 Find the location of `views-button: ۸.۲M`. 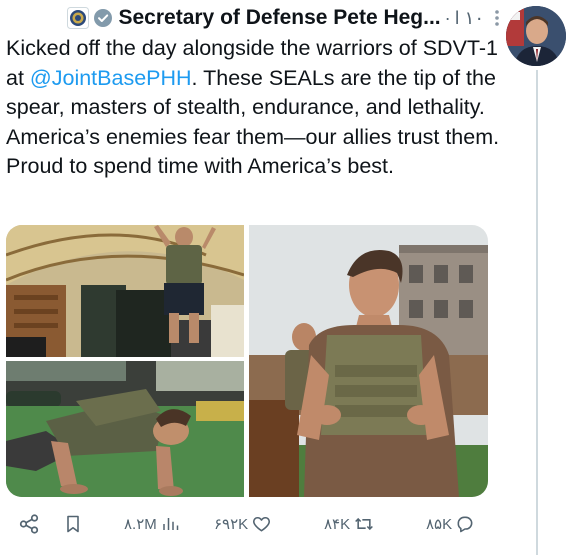

views-button: ۸.۲M is located at coordinates (151, 524).